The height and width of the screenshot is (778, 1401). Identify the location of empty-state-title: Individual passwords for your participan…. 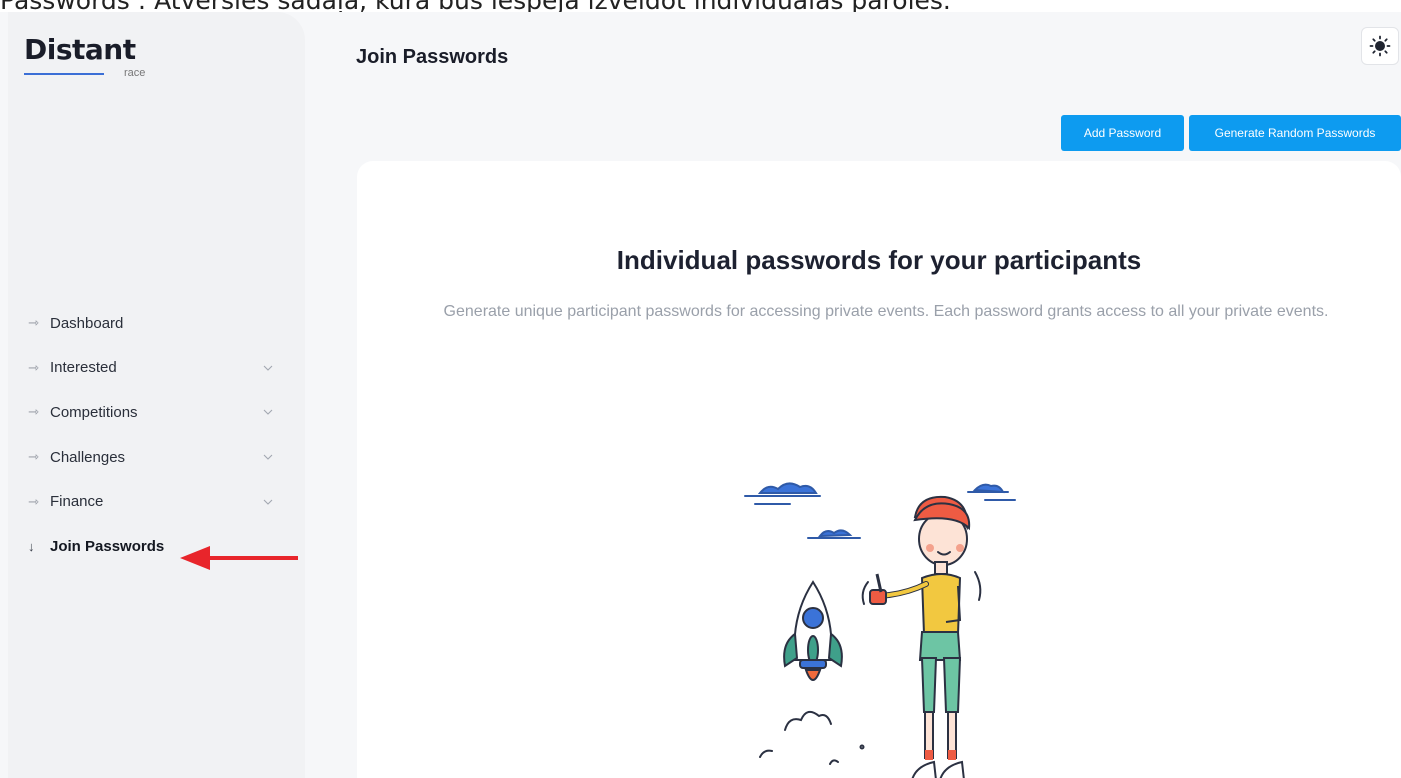
(879, 260).